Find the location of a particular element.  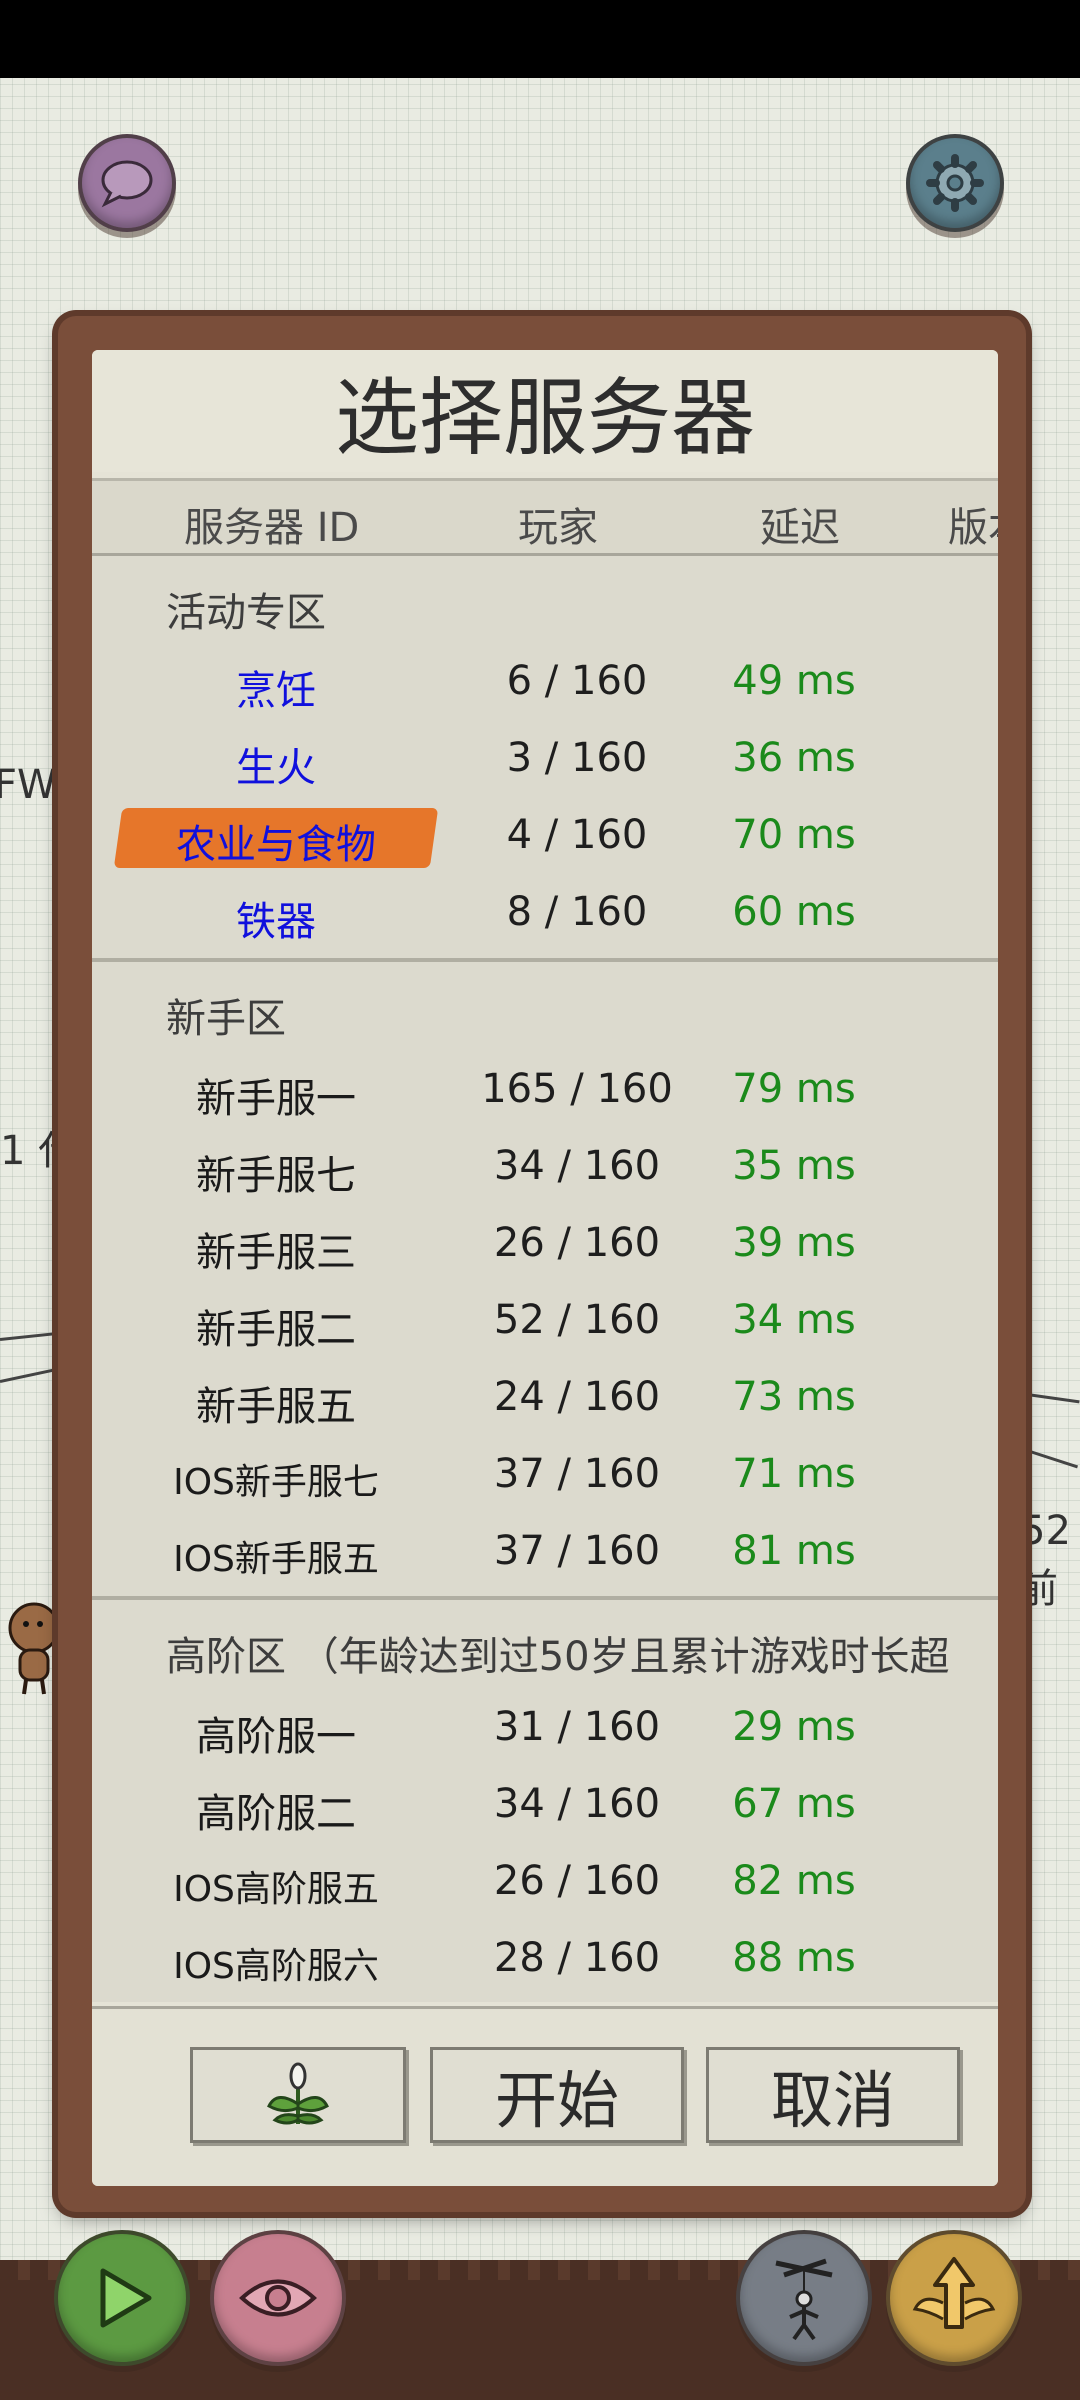

puppet-button is located at coordinates (804, 2298).